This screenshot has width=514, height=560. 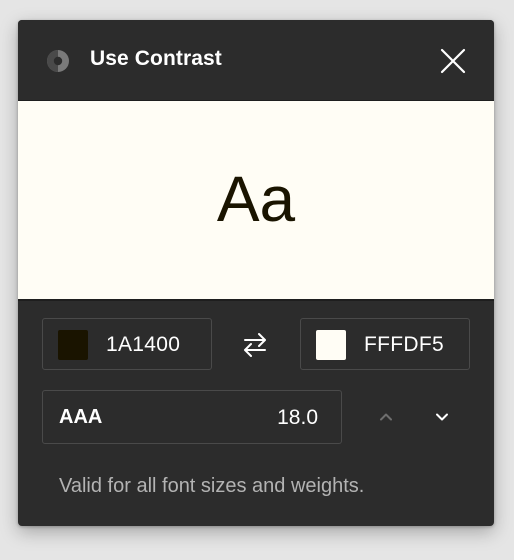 I want to click on window-title: Use Contrast, so click(x=156, y=58).